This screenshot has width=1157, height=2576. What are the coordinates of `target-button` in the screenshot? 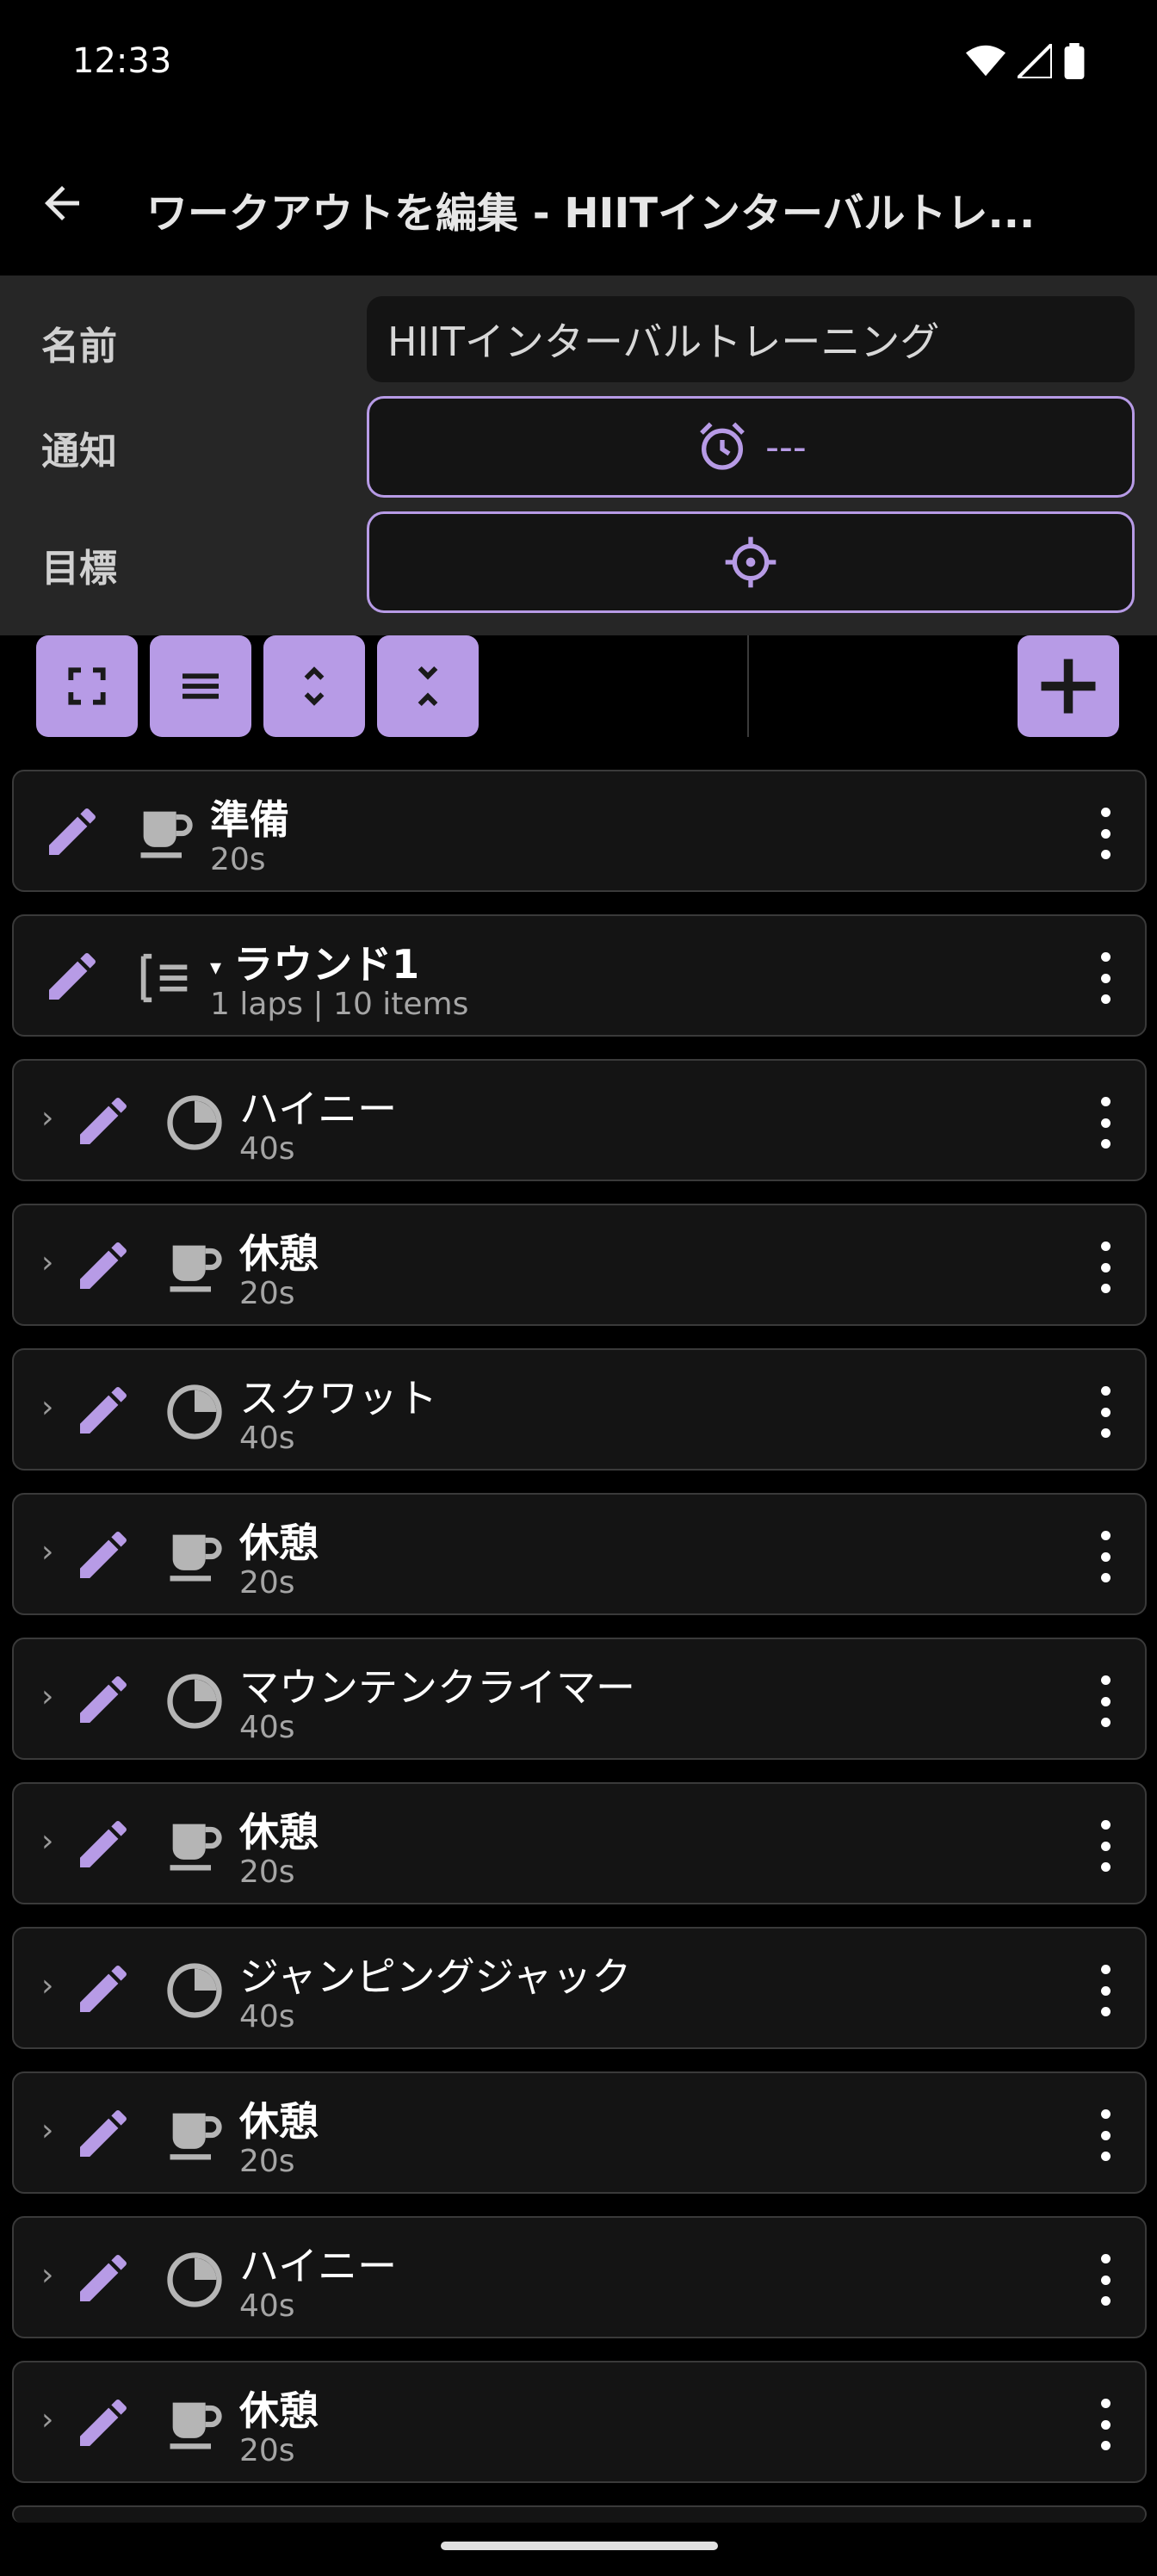 It's located at (751, 562).